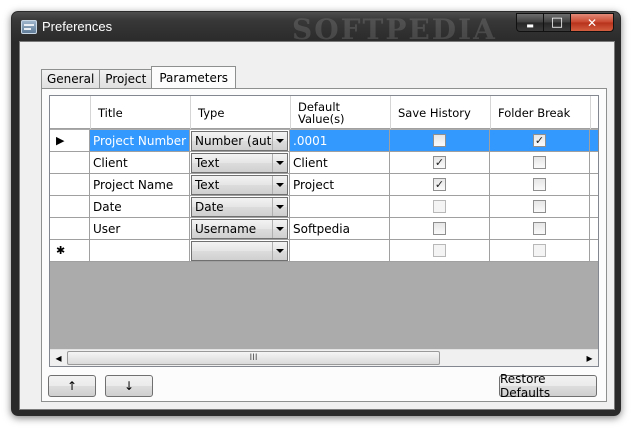  I want to click on column-header-default-values: Default Value(s), so click(341, 112).